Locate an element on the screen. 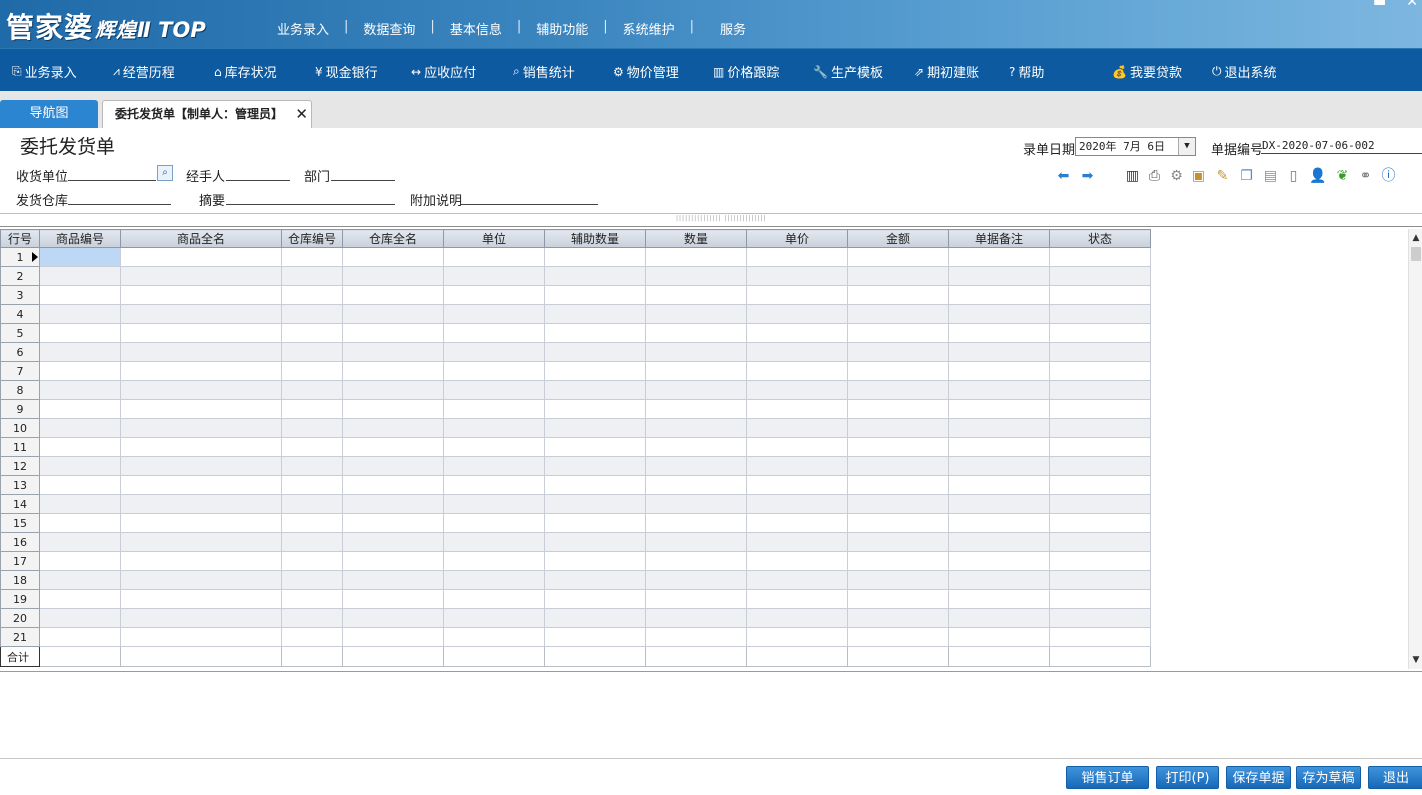  top-menu-service: 服务 is located at coordinates (727, 28).